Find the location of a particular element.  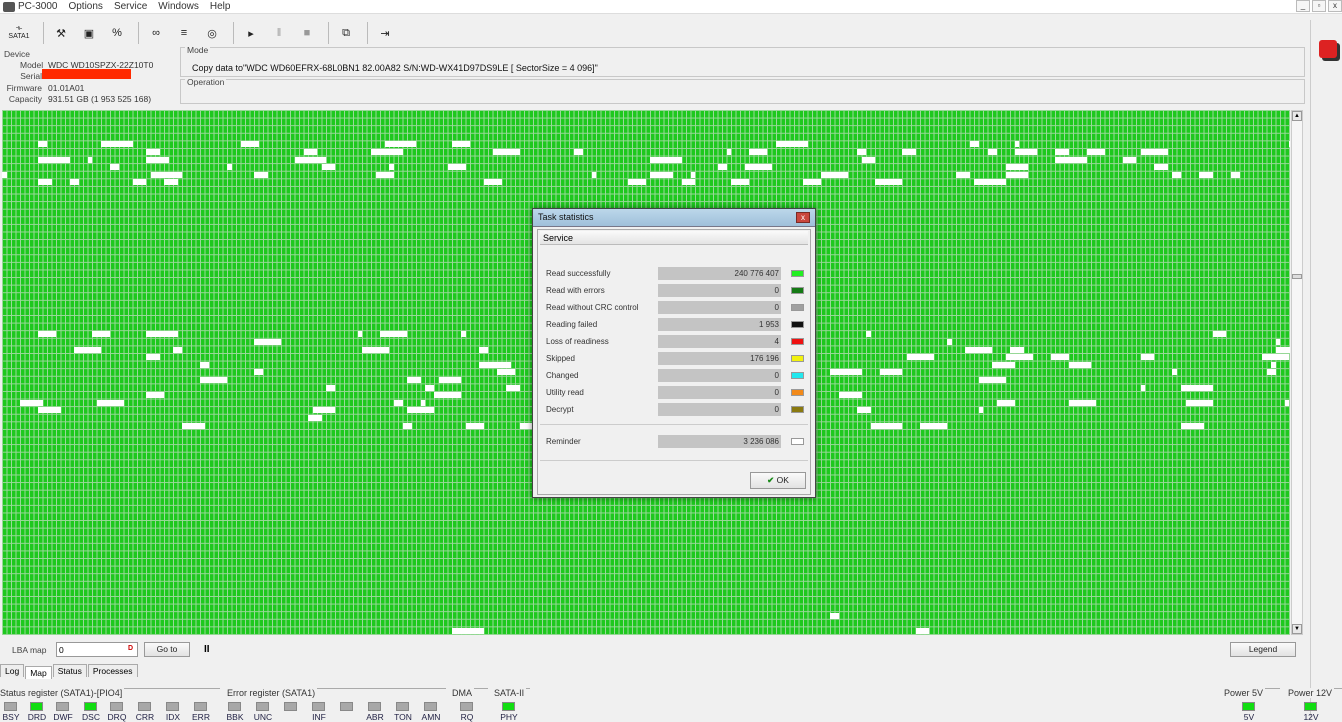

stat-value: 176 196 is located at coordinates (719, 358).